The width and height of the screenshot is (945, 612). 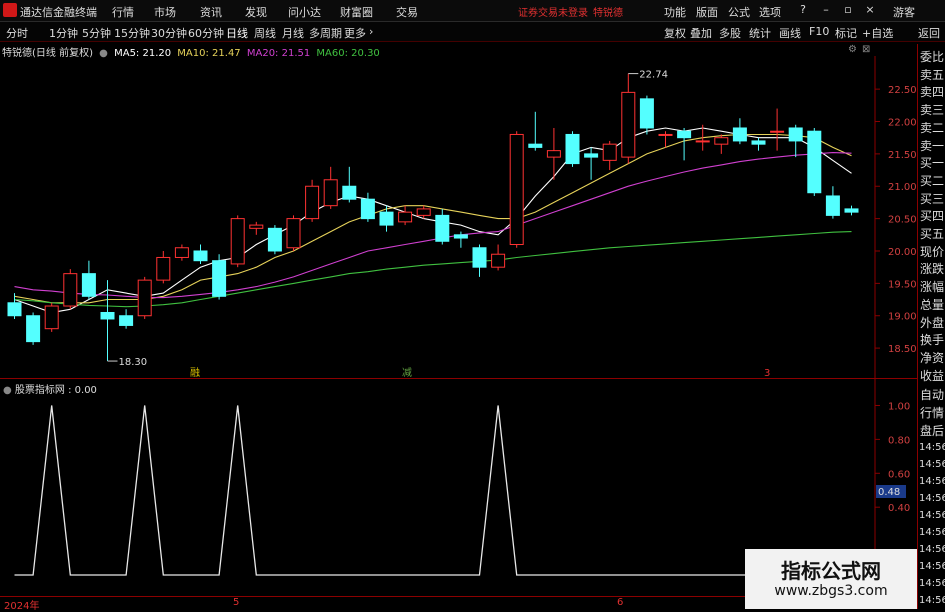 I want to click on menu-ask: 问小达, so click(x=304, y=12).